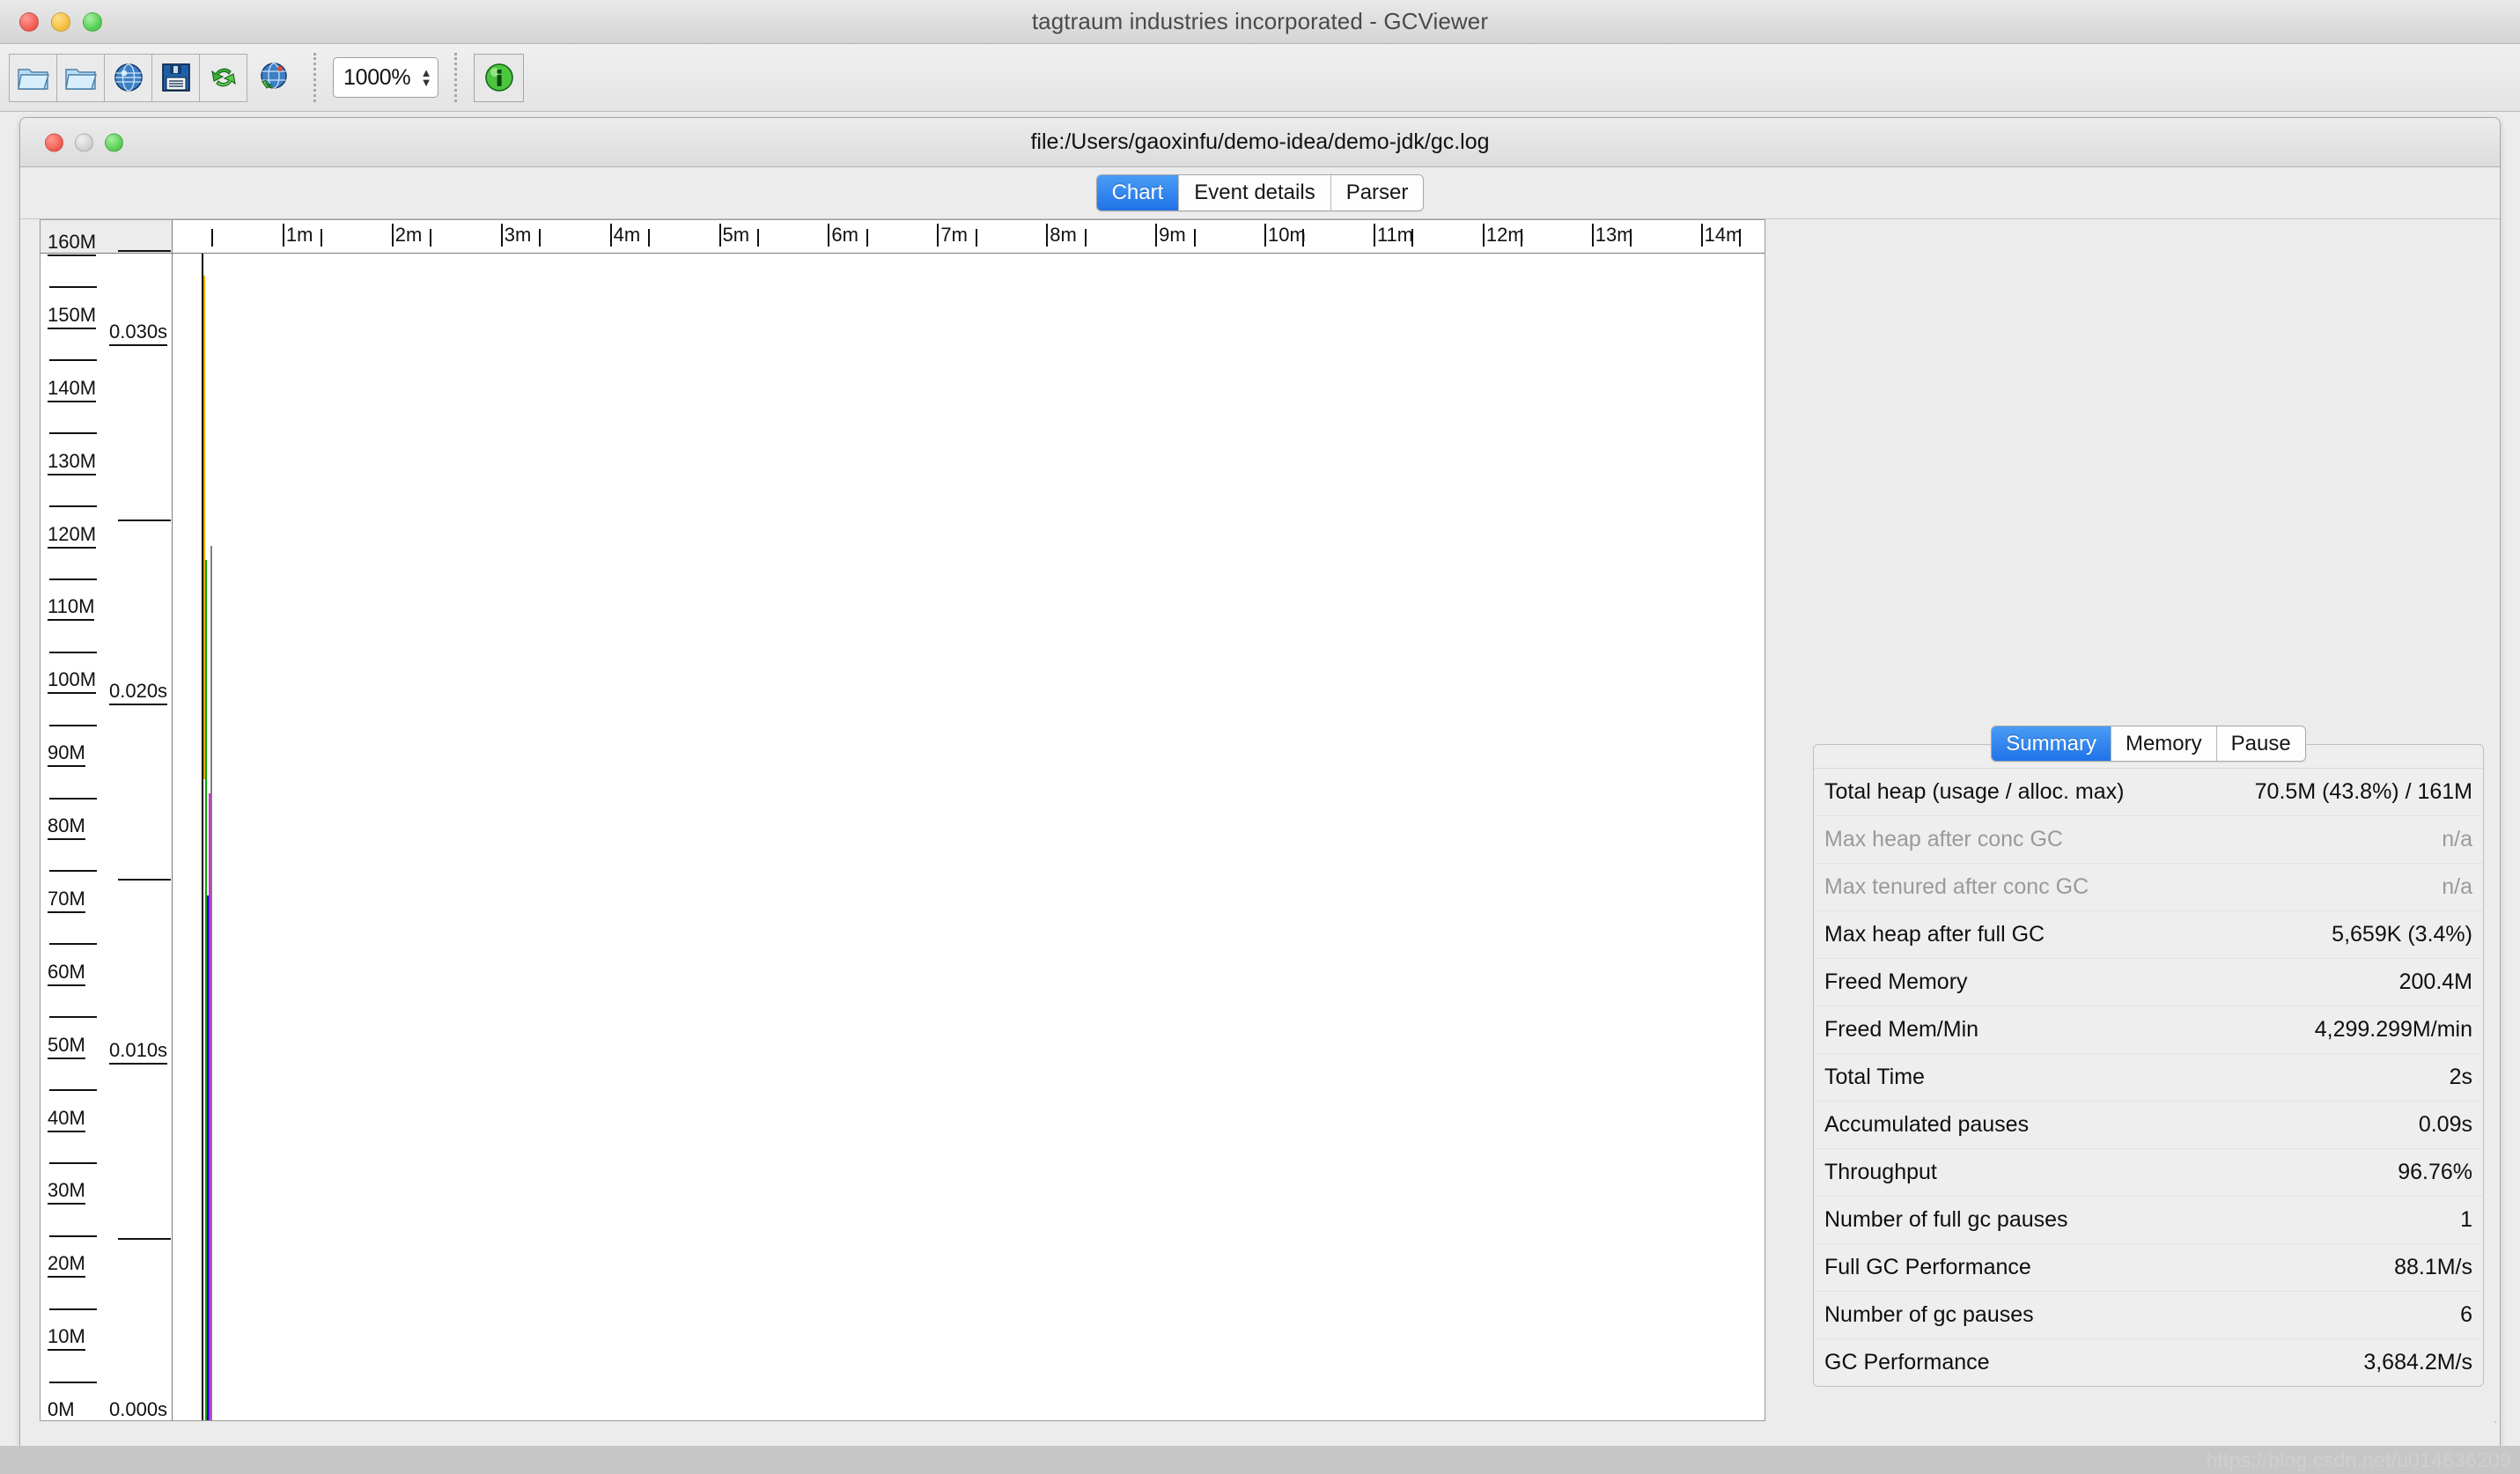 Image resolution: width=2520 pixels, height=1474 pixels. I want to click on refresh-button, so click(223, 77).